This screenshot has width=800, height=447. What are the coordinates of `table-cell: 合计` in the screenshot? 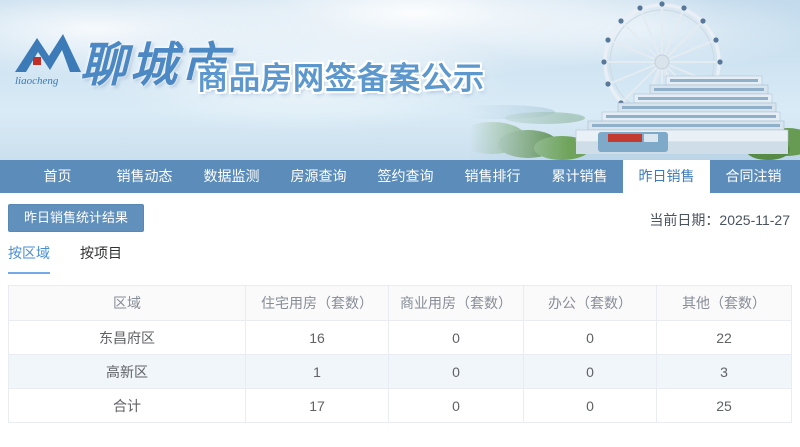 It's located at (127, 405).